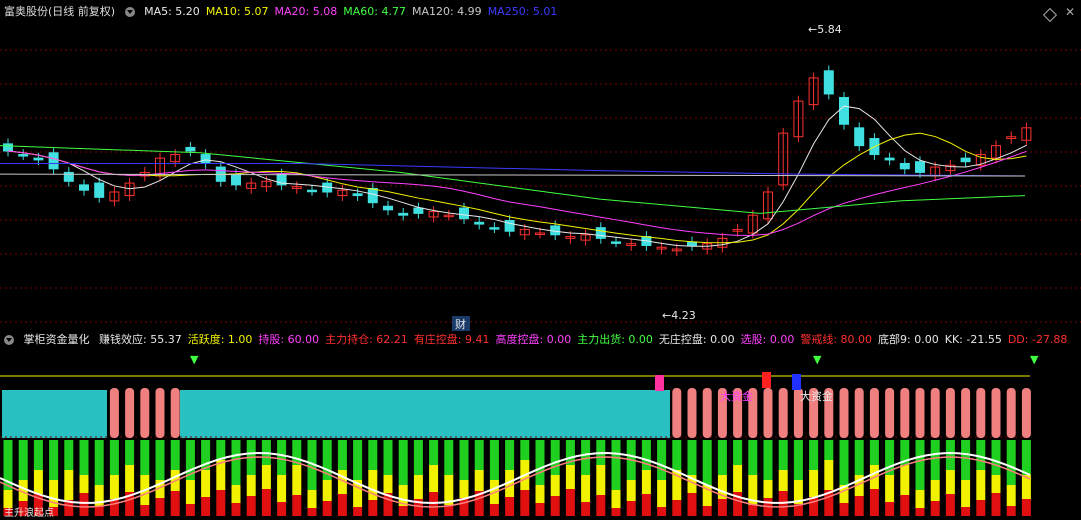  Describe the element at coordinates (140, 339) in the screenshot. I see `indicator-legend-item: 赚钱效应: 55.37` at that location.